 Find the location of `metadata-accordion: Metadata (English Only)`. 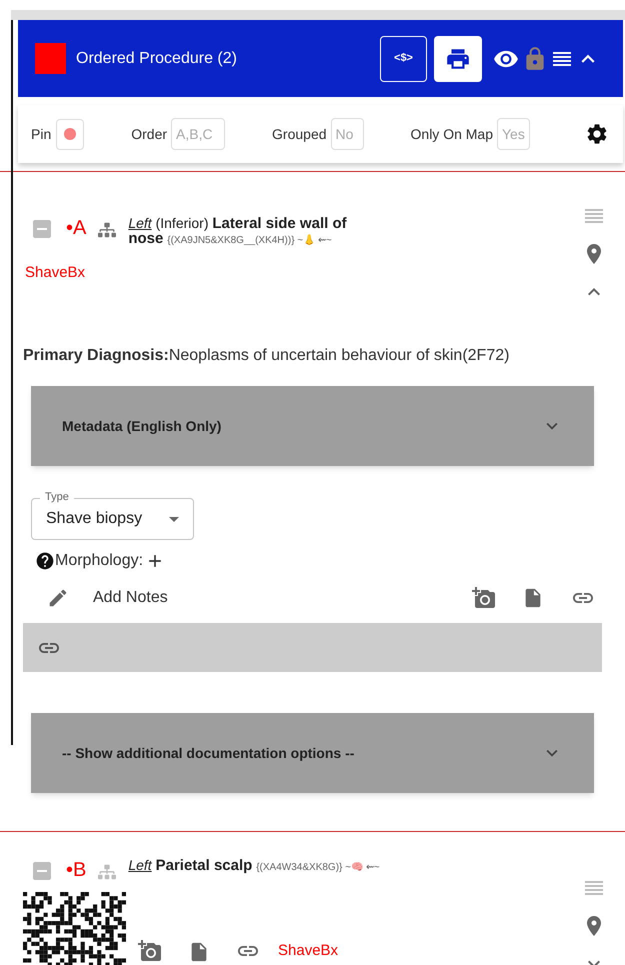

metadata-accordion: Metadata (English Only) is located at coordinates (312, 426).